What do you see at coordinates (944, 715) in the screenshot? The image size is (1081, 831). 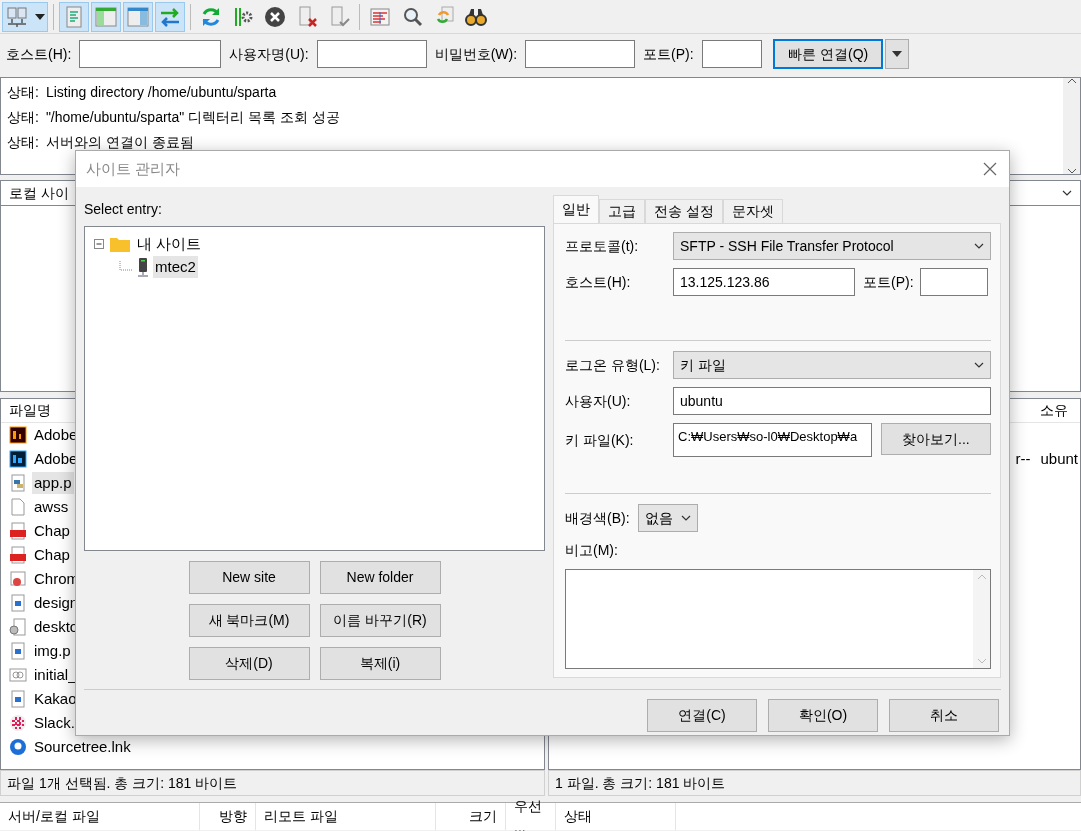 I see `dialog-button: 취소` at bounding box center [944, 715].